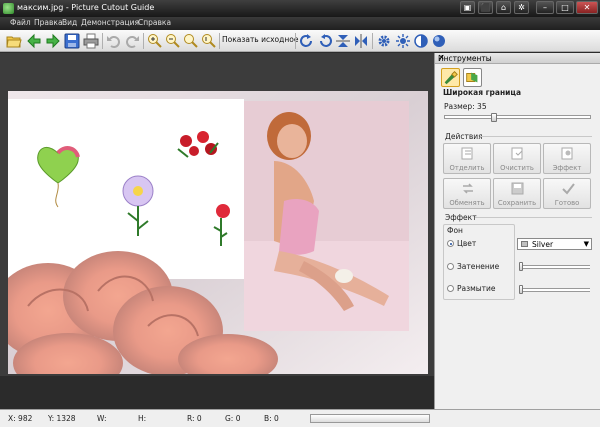  What do you see at coordinates (482, 92) in the screenshot?
I see `tool-section-title: Широкая граница` at bounding box center [482, 92].